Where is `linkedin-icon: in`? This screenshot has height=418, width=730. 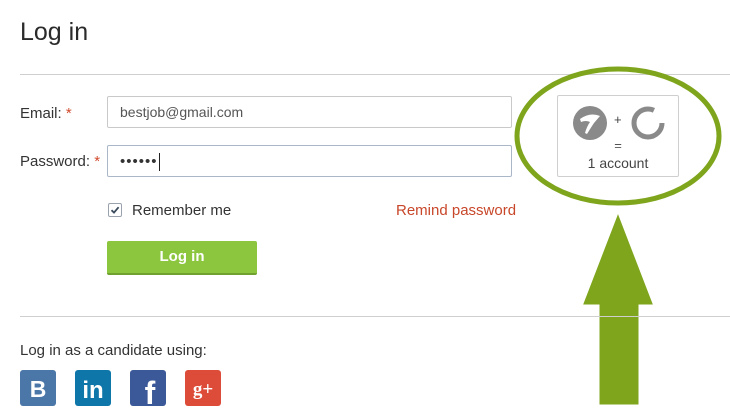 linkedin-icon: in is located at coordinates (93, 388).